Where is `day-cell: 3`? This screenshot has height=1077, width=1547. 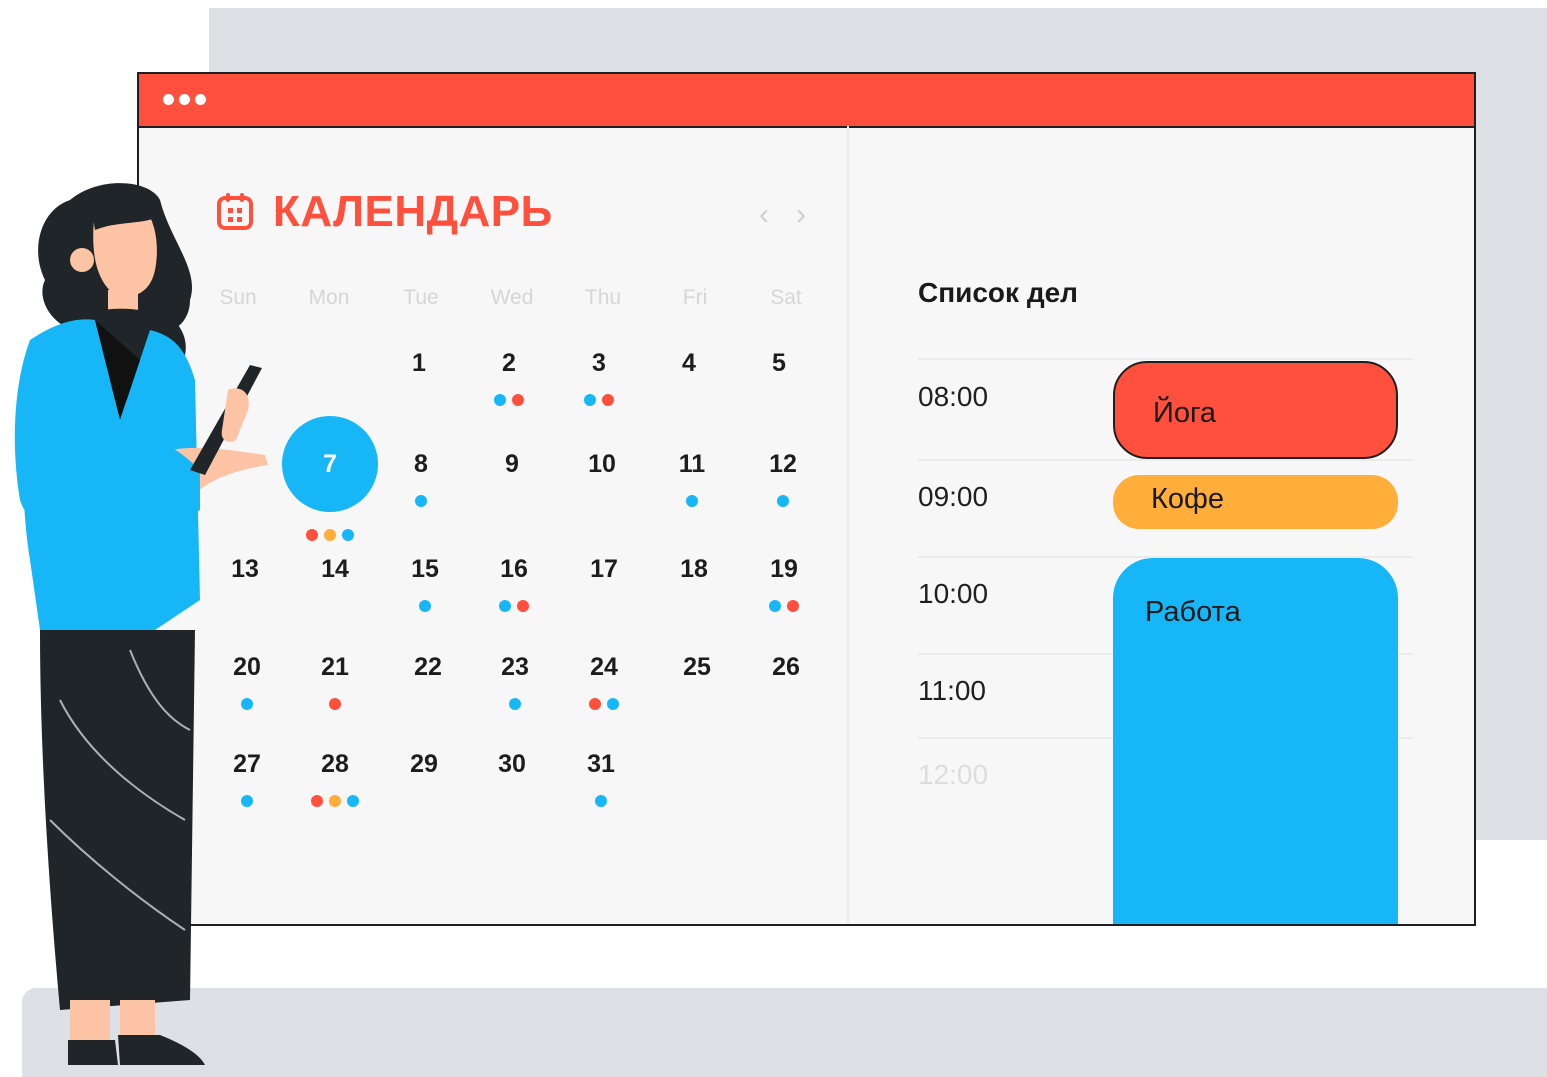 day-cell: 3 is located at coordinates (599, 377).